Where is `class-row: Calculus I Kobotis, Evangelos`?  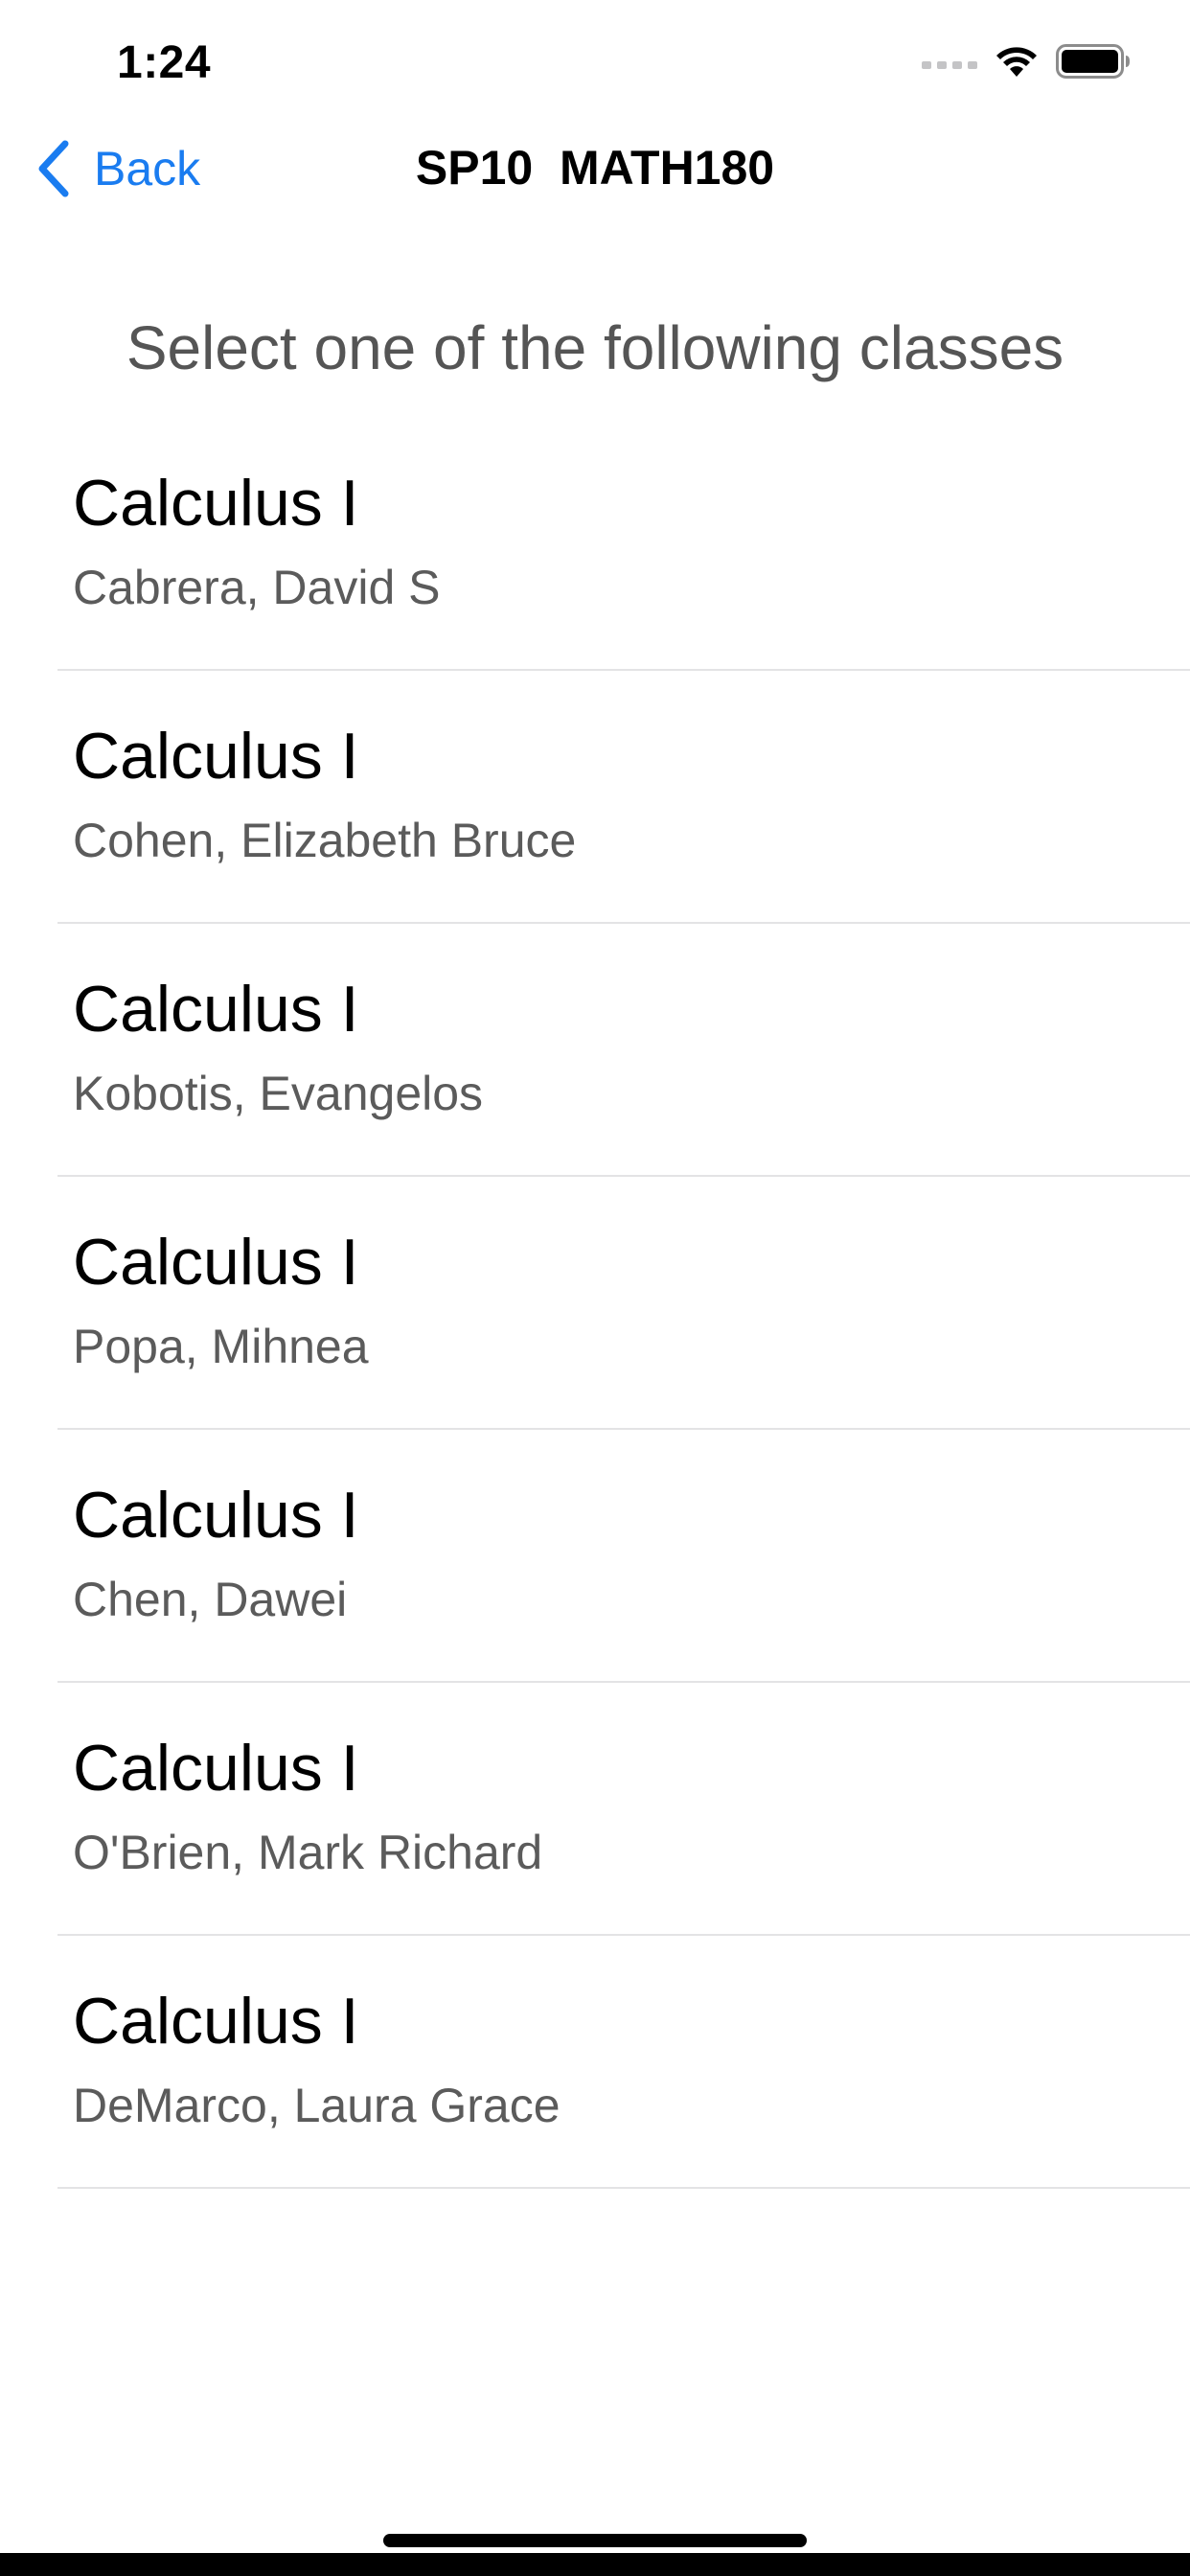 class-row: Calculus I Kobotis, Evangelos is located at coordinates (595, 1050).